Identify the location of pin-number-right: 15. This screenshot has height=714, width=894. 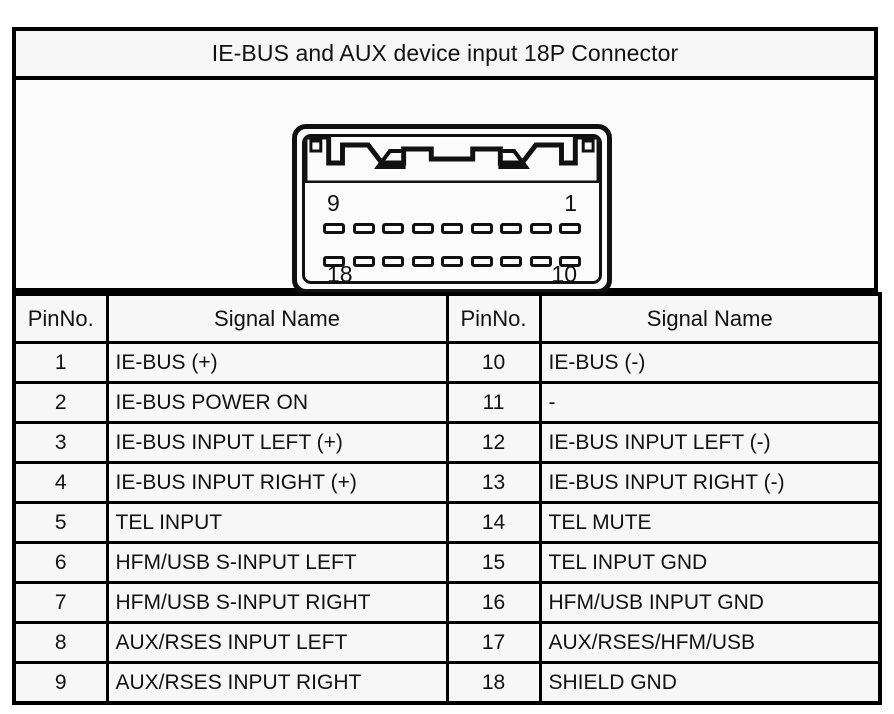
(493, 562).